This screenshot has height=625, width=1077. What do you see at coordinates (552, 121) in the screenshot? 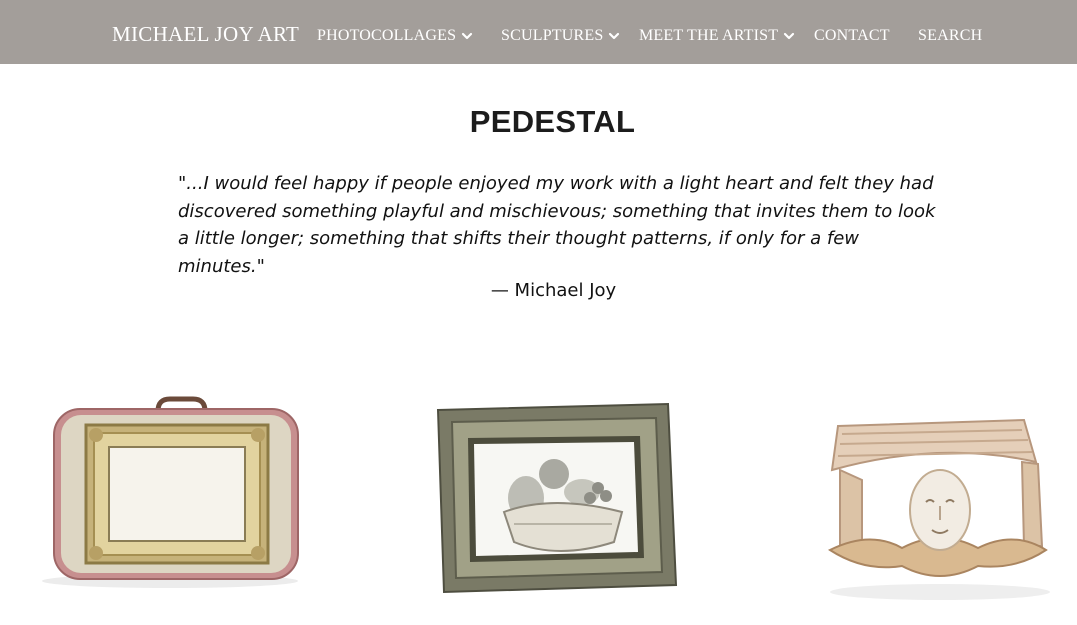
I see `page-title: PEDESTAL` at bounding box center [552, 121].